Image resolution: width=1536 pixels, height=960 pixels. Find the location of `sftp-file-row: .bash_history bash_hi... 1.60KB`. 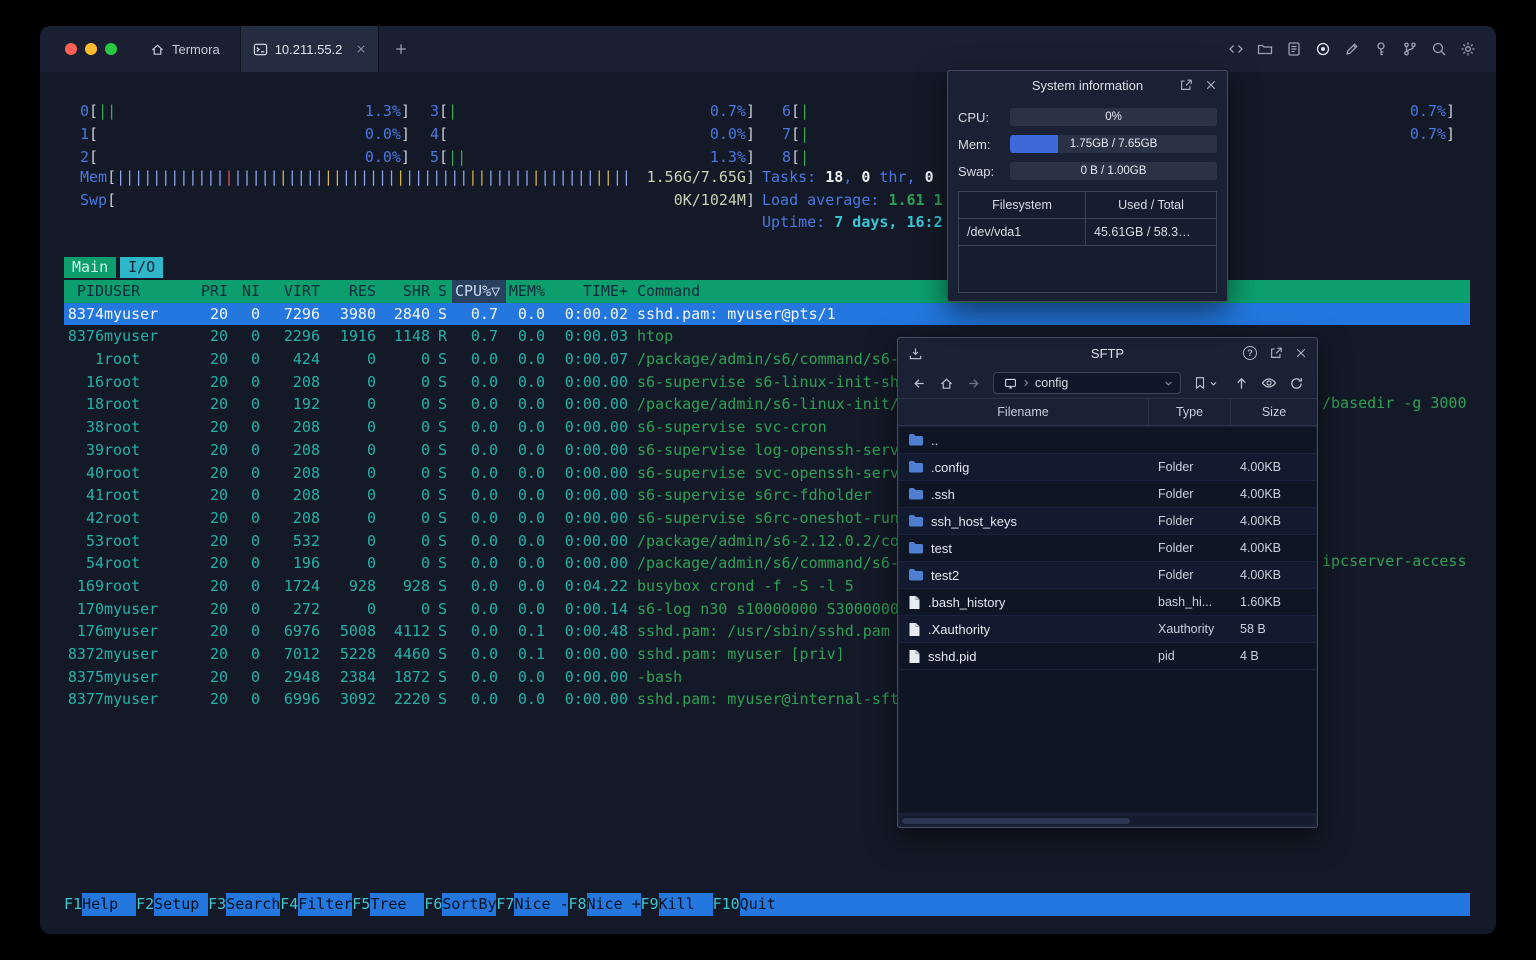

sftp-file-row: .bash_history bash_hi... 1.60KB is located at coordinates (1107, 602).